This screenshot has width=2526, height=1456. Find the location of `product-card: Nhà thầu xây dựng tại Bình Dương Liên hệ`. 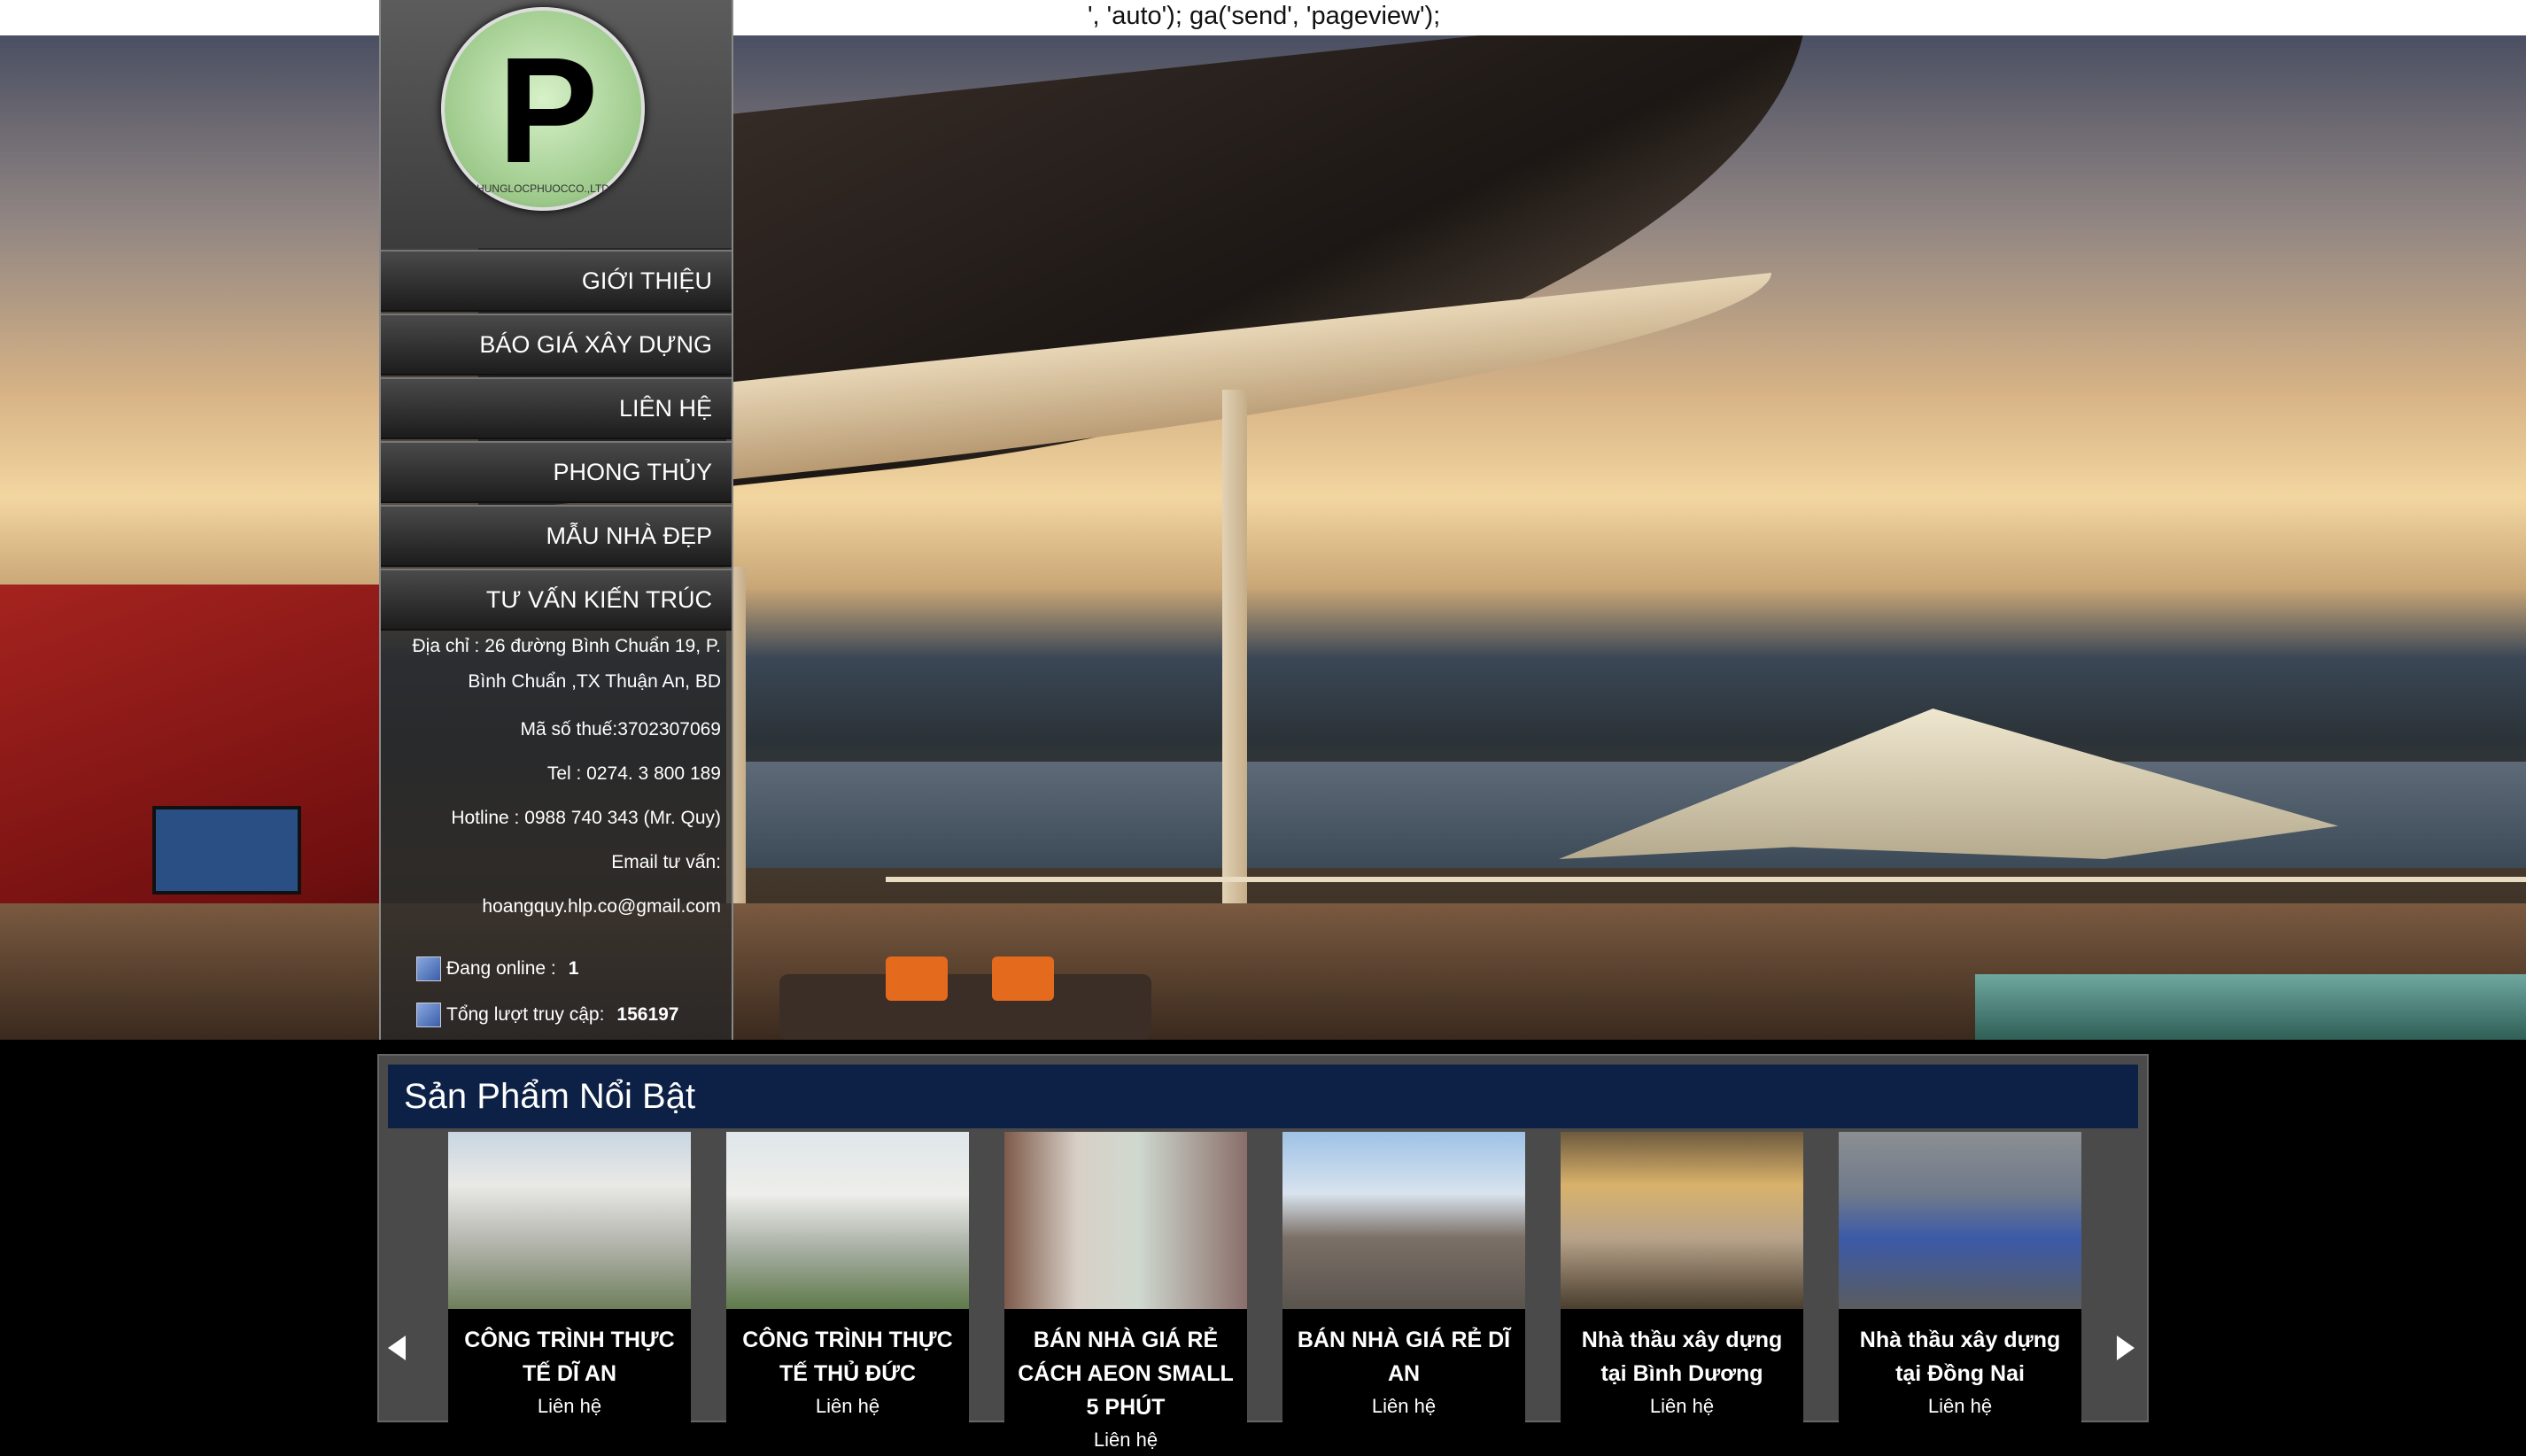

product-card: Nhà thầu xây dựng tại Bình Dương Liên hệ is located at coordinates (1682, 1278).